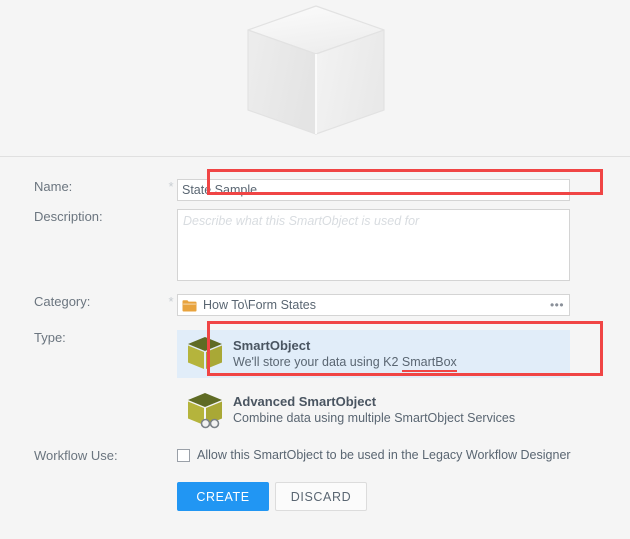 Image resolution: width=630 pixels, height=539 pixels. What do you see at coordinates (260, 305) in the screenshot?
I see `category-value: How To\Form States` at bounding box center [260, 305].